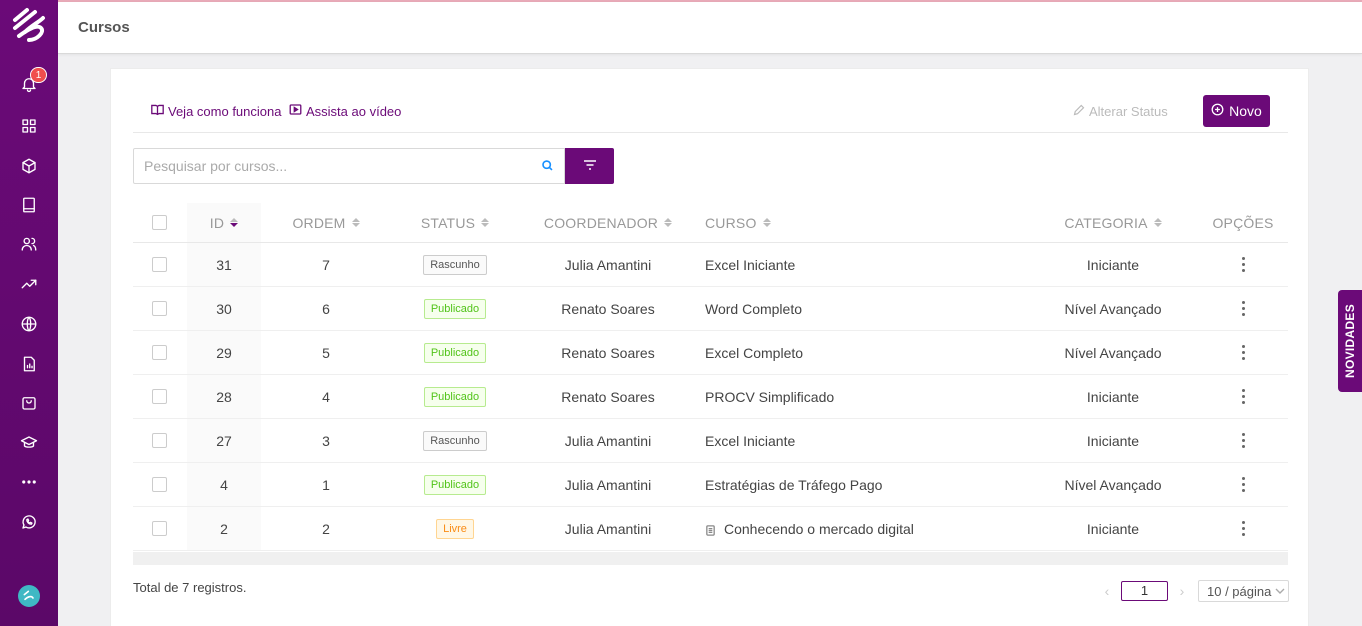  What do you see at coordinates (1144, 591) in the screenshot?
I see `current-page-input: 1` at bounding box center [1144, 591].